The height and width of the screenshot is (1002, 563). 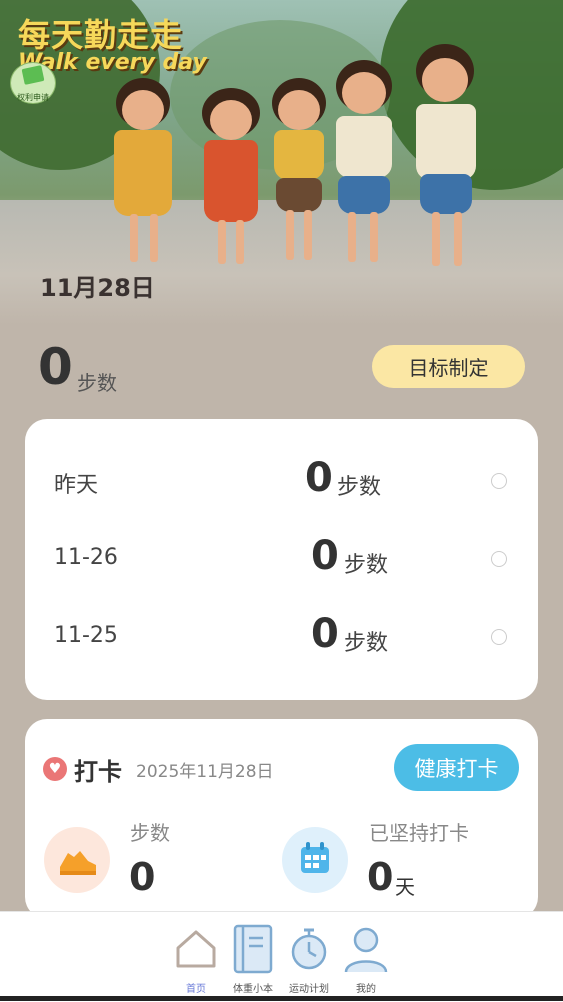 What do you see at coordinates (419, 833) in the screenshot?
I see `streak-stat-label: 已坚持打卡` at bounding box center [419, 833].